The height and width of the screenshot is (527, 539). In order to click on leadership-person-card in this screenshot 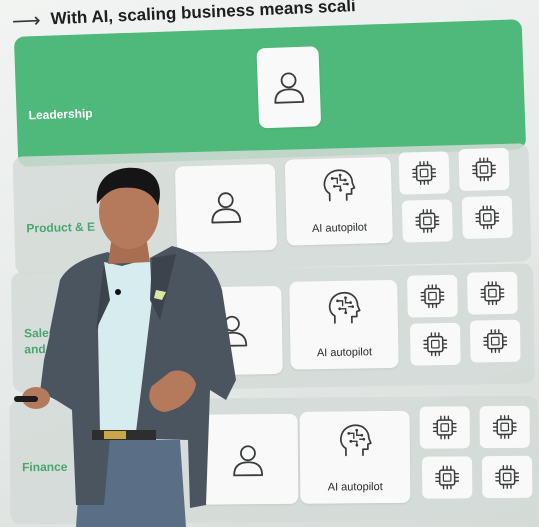, I will do `click(289, 87)`.